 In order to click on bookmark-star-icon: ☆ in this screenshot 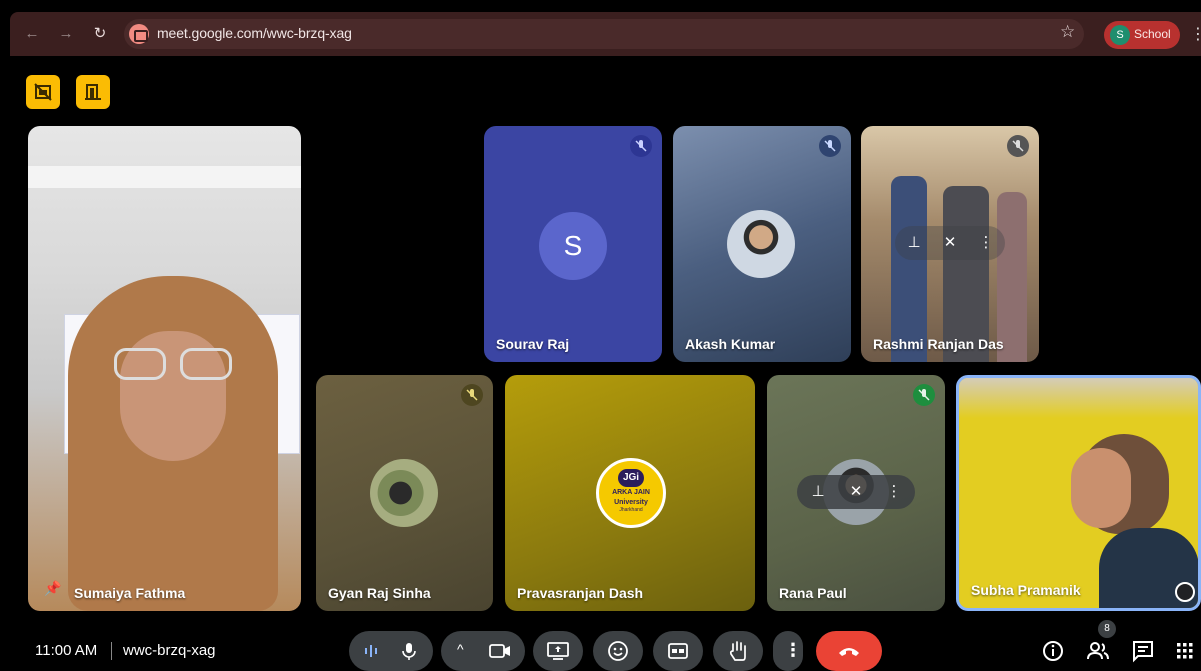, I will do `click(1067, 32)`.